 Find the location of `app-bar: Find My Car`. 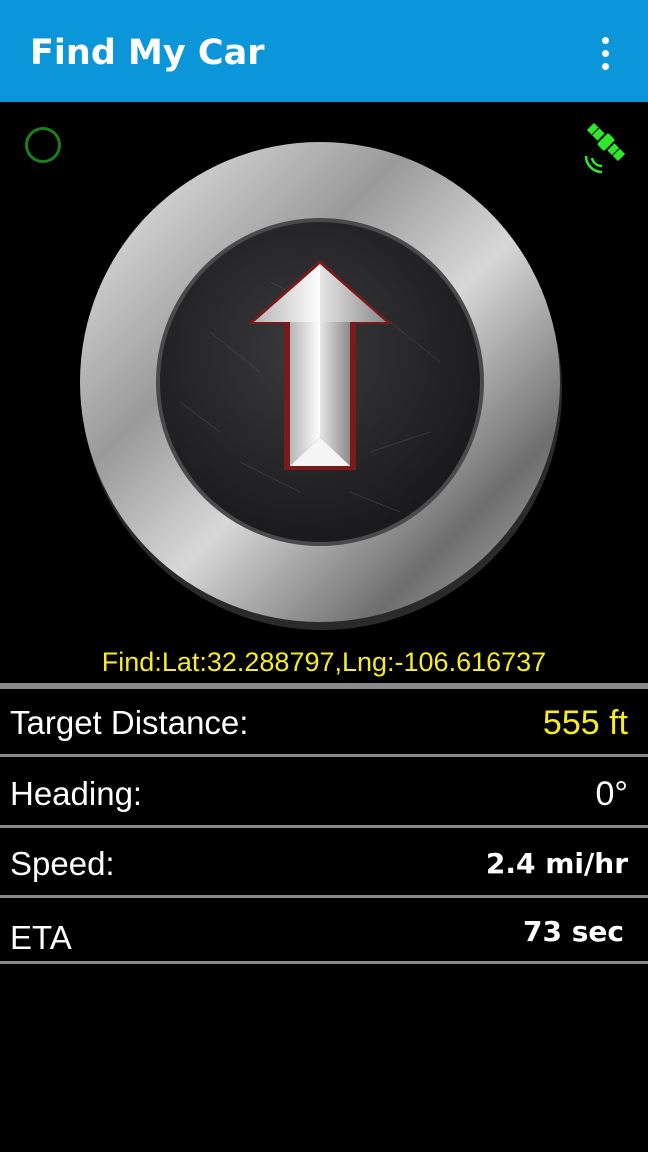

app-bar: Find My Car is located at coordinates (324, 51).